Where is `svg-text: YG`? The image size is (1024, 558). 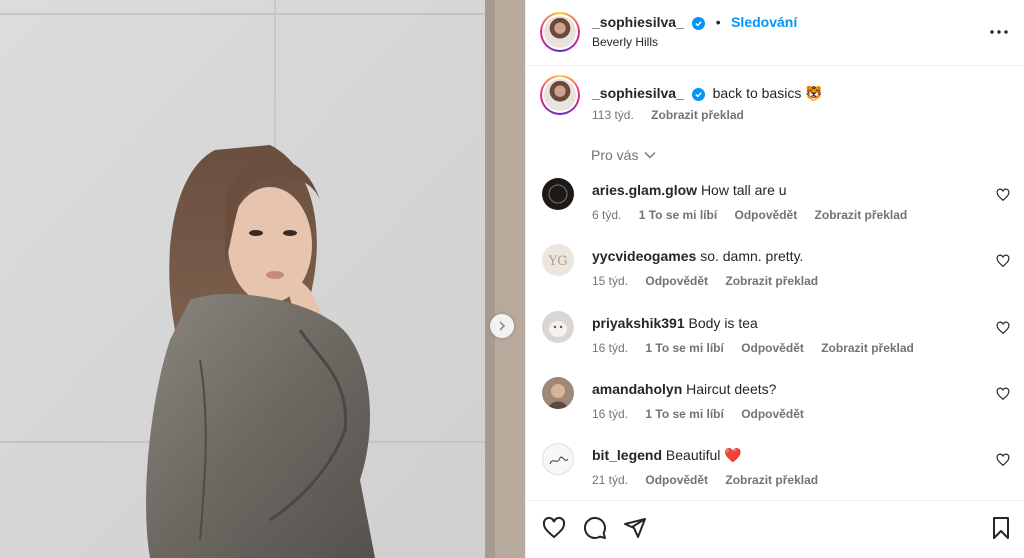
svg-text: YG is located at coordinates (558, 261).